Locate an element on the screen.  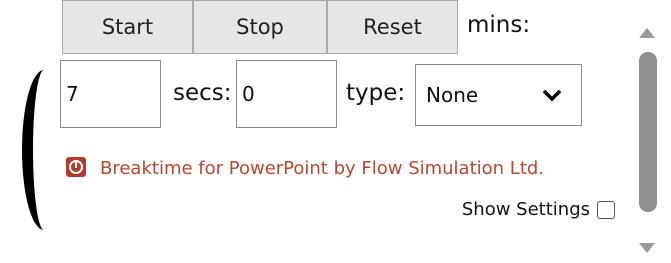
show-settings-checkbox is located at coordinates (606, 209).